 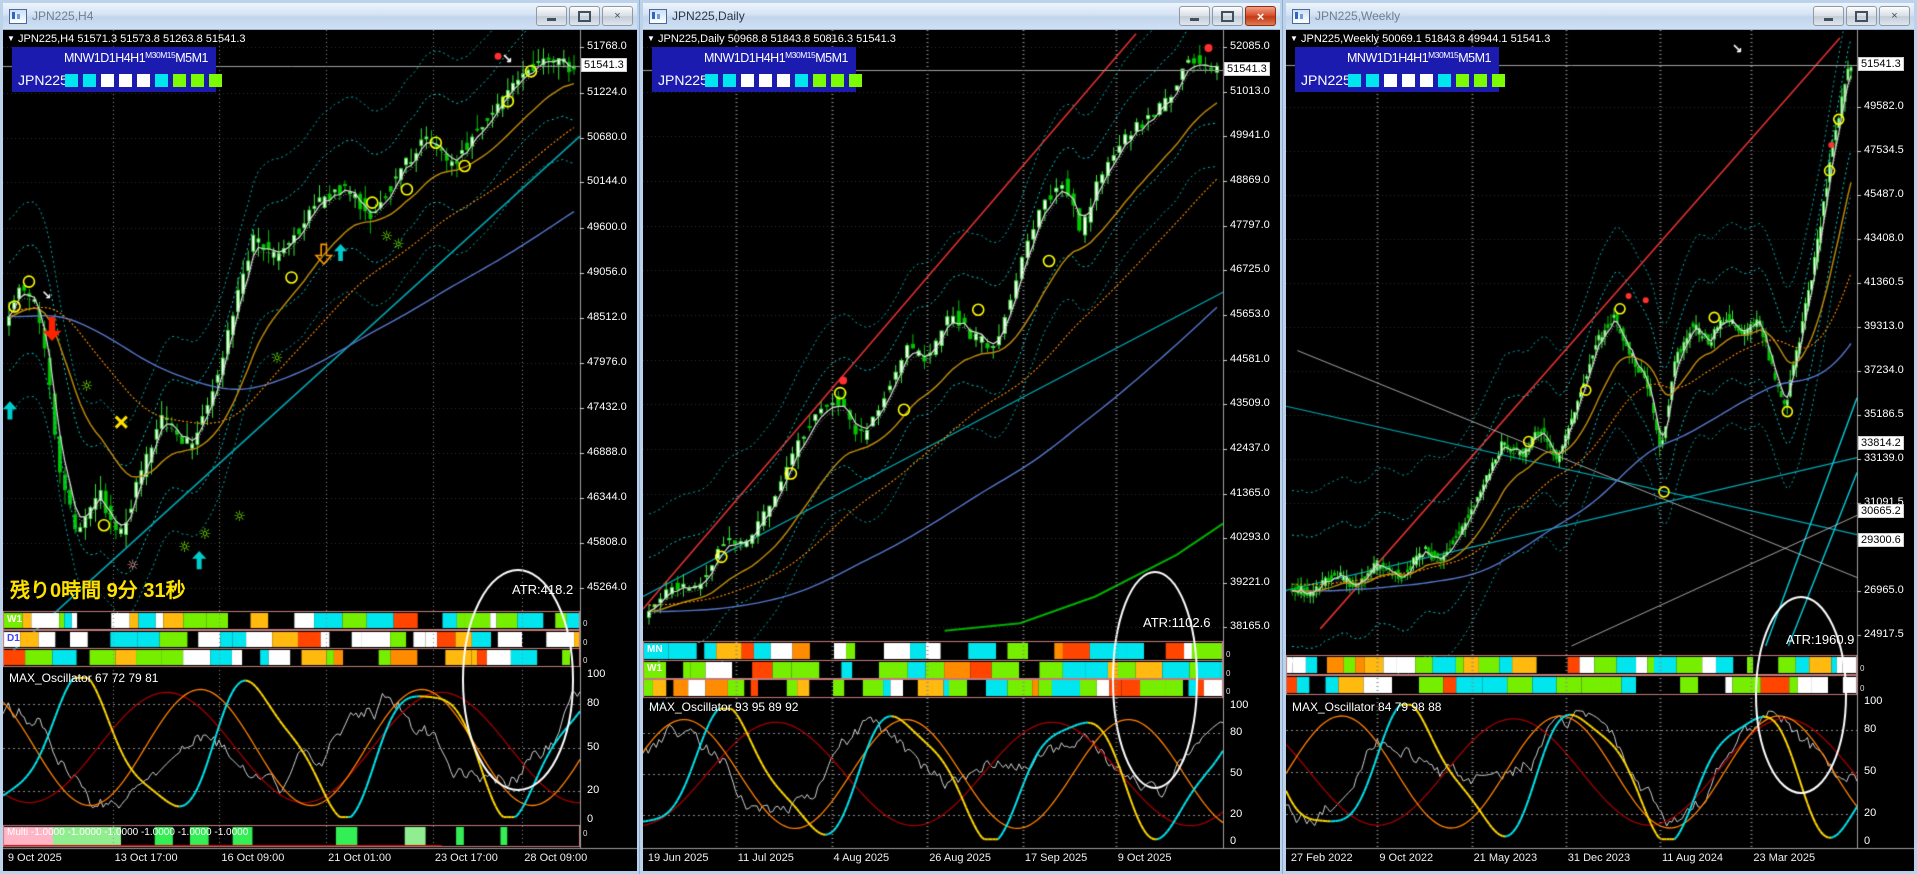 What do you see at coordinates (320, 16) in the screenshot?
I see `title-bar: JPN225,H4 ×` at bounding box center [320, 16].